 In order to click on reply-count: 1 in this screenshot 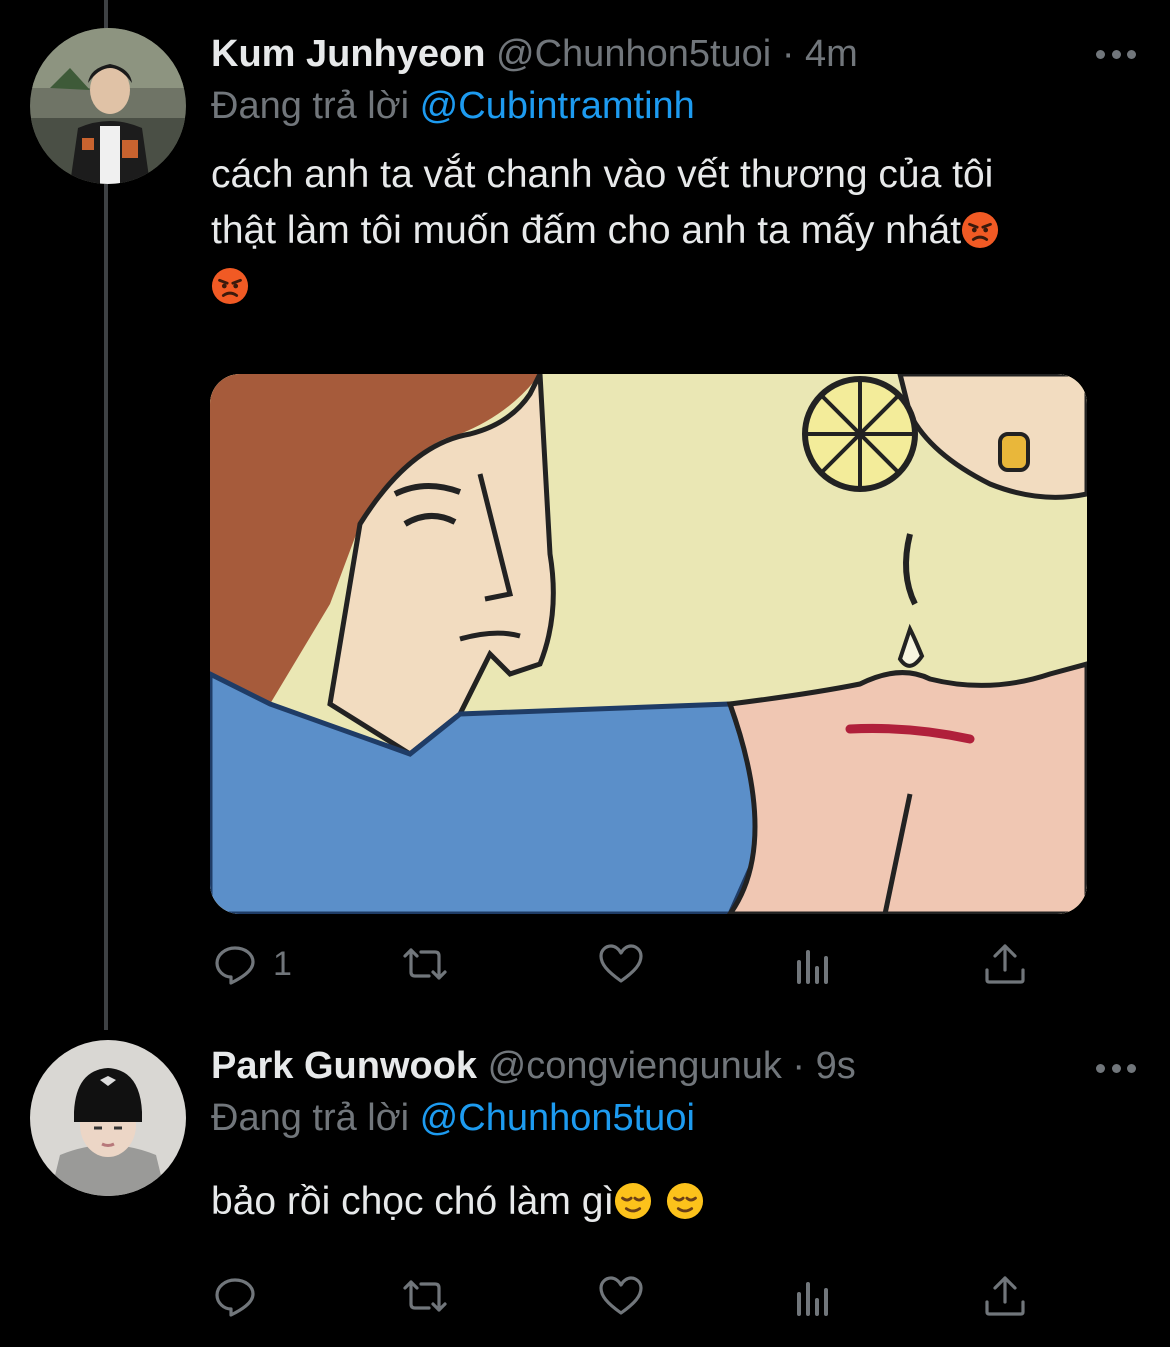, I will do `click(282, 963)`.